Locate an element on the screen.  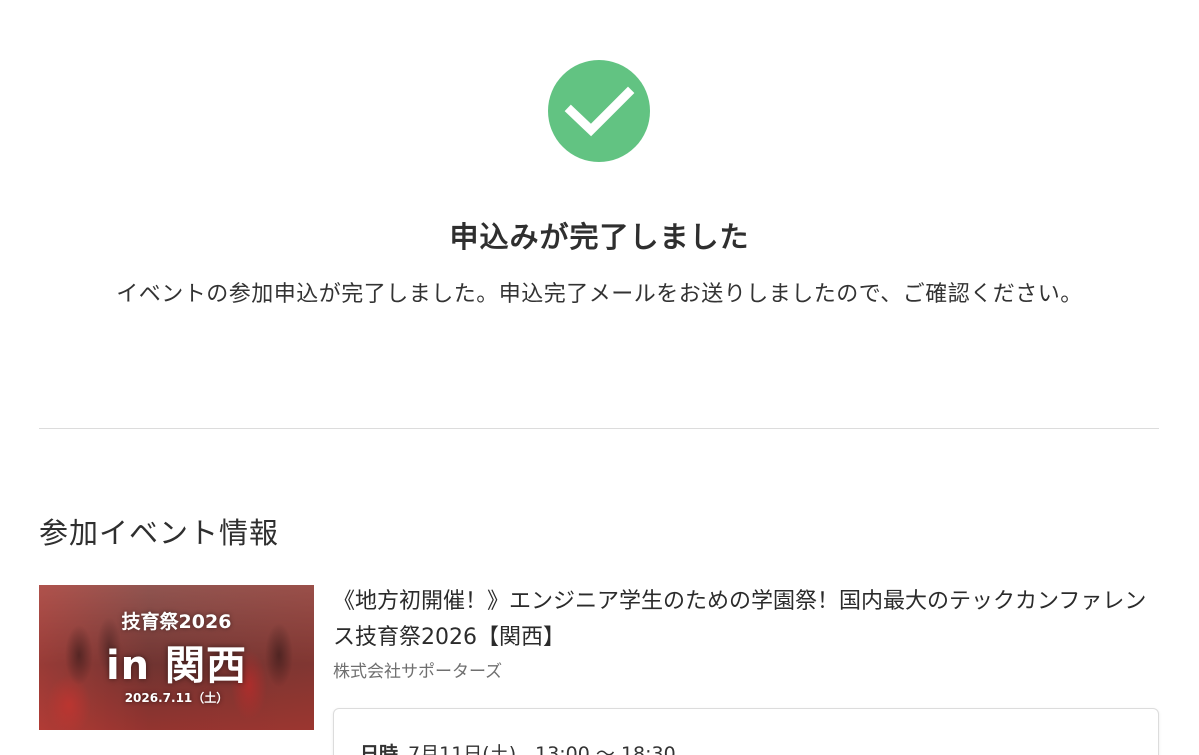
event-organizer: 株式会社サポーターズ is located at coordinates (418, 672).